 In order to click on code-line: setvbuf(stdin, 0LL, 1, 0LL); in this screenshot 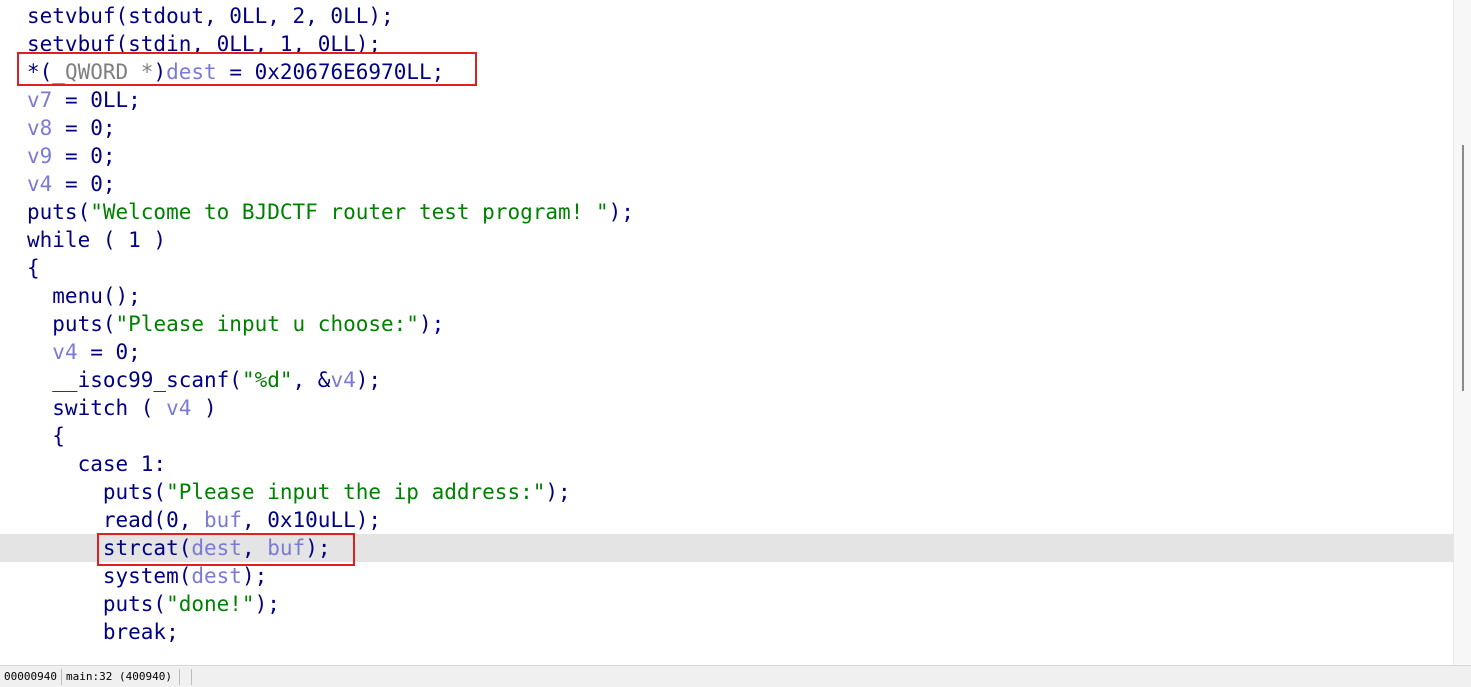, I will do `click(726, 44)`.